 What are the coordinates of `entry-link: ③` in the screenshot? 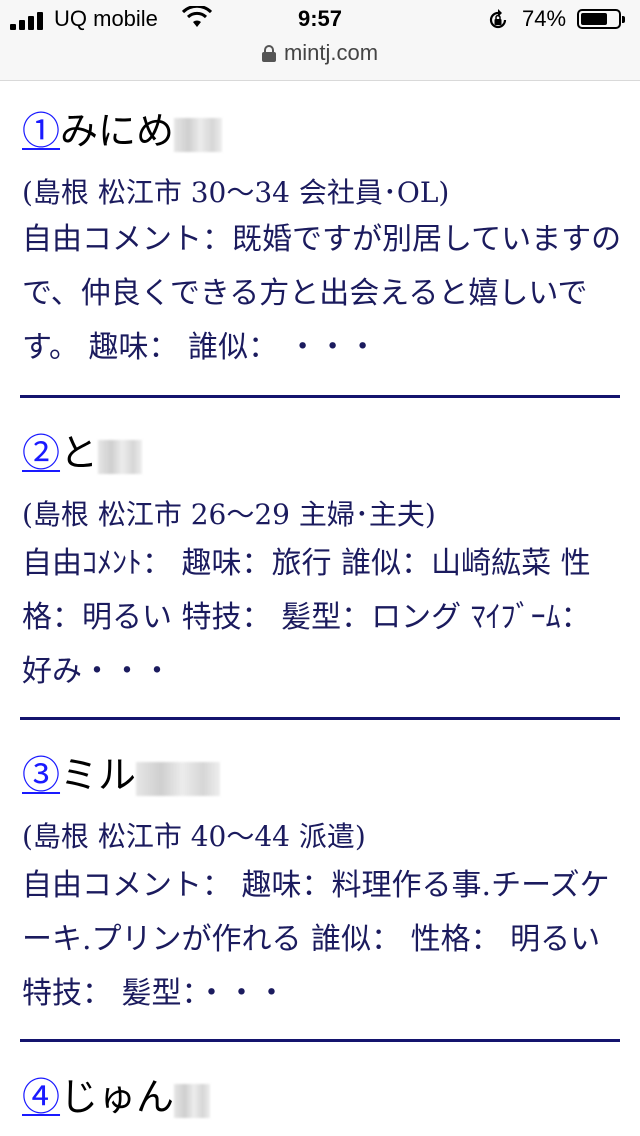 It's located at (41, 775).